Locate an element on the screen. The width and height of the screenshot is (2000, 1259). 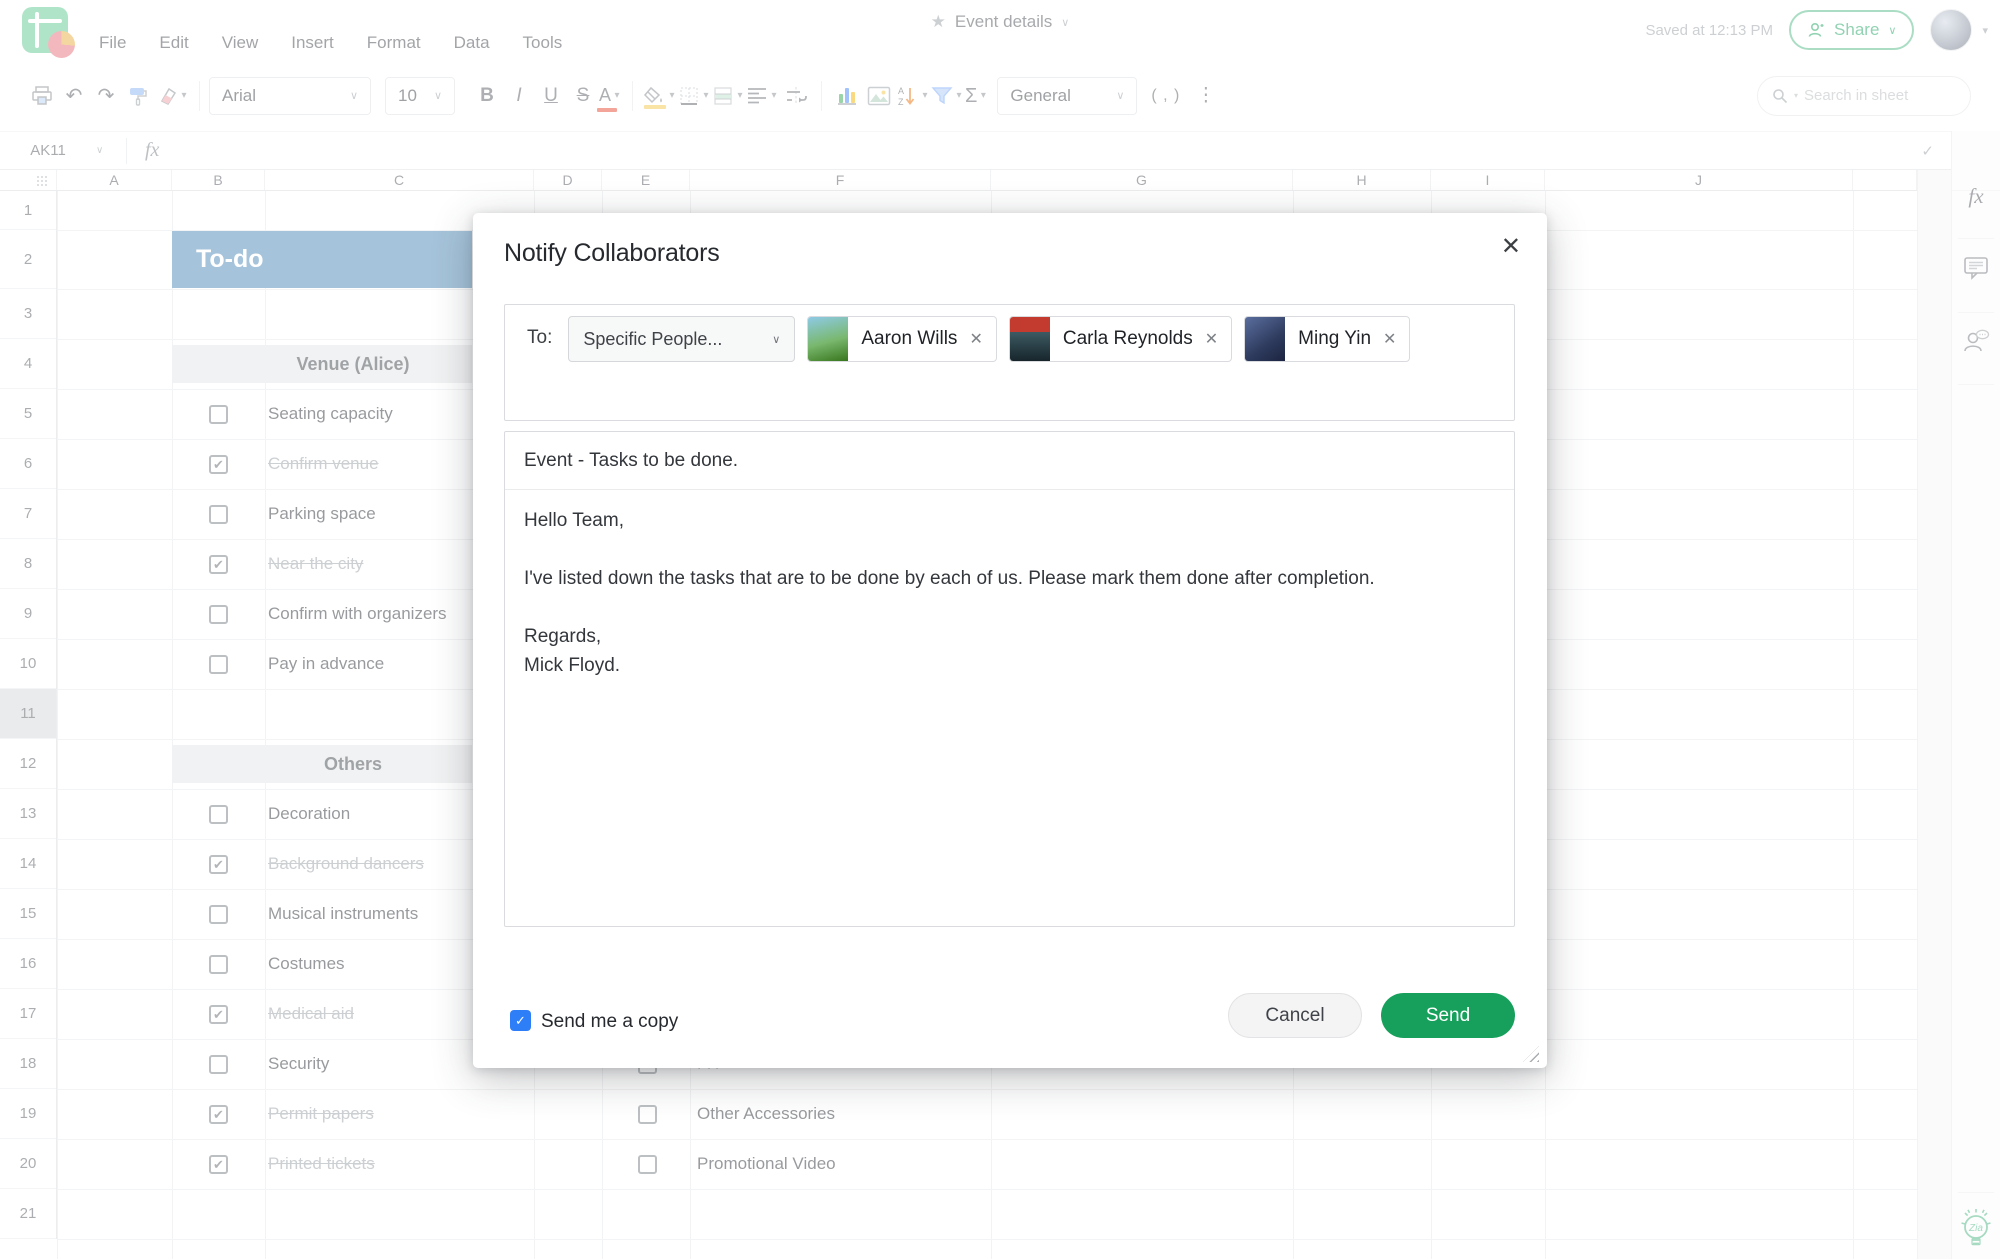
recipient-type-chevron-icon: ∨ is located at coordinates (776, 339).